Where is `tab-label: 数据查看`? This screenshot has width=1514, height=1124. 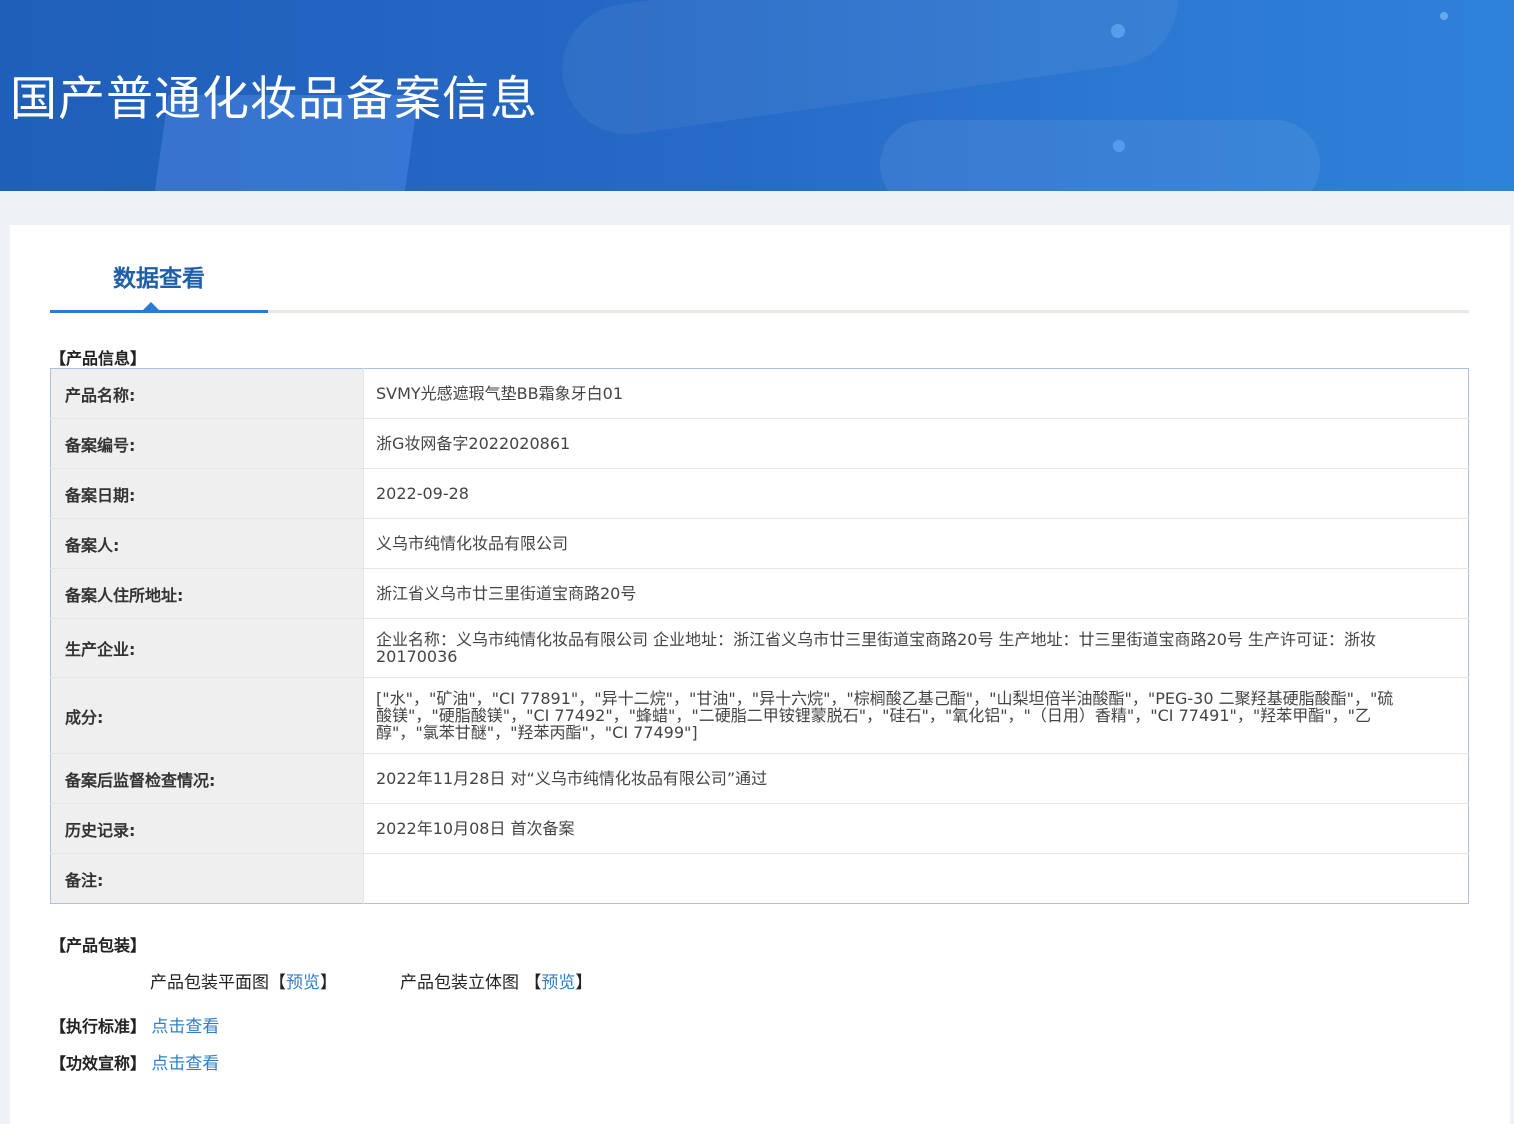
tab-label: 数据查看 is located at coordinates (159, 279).